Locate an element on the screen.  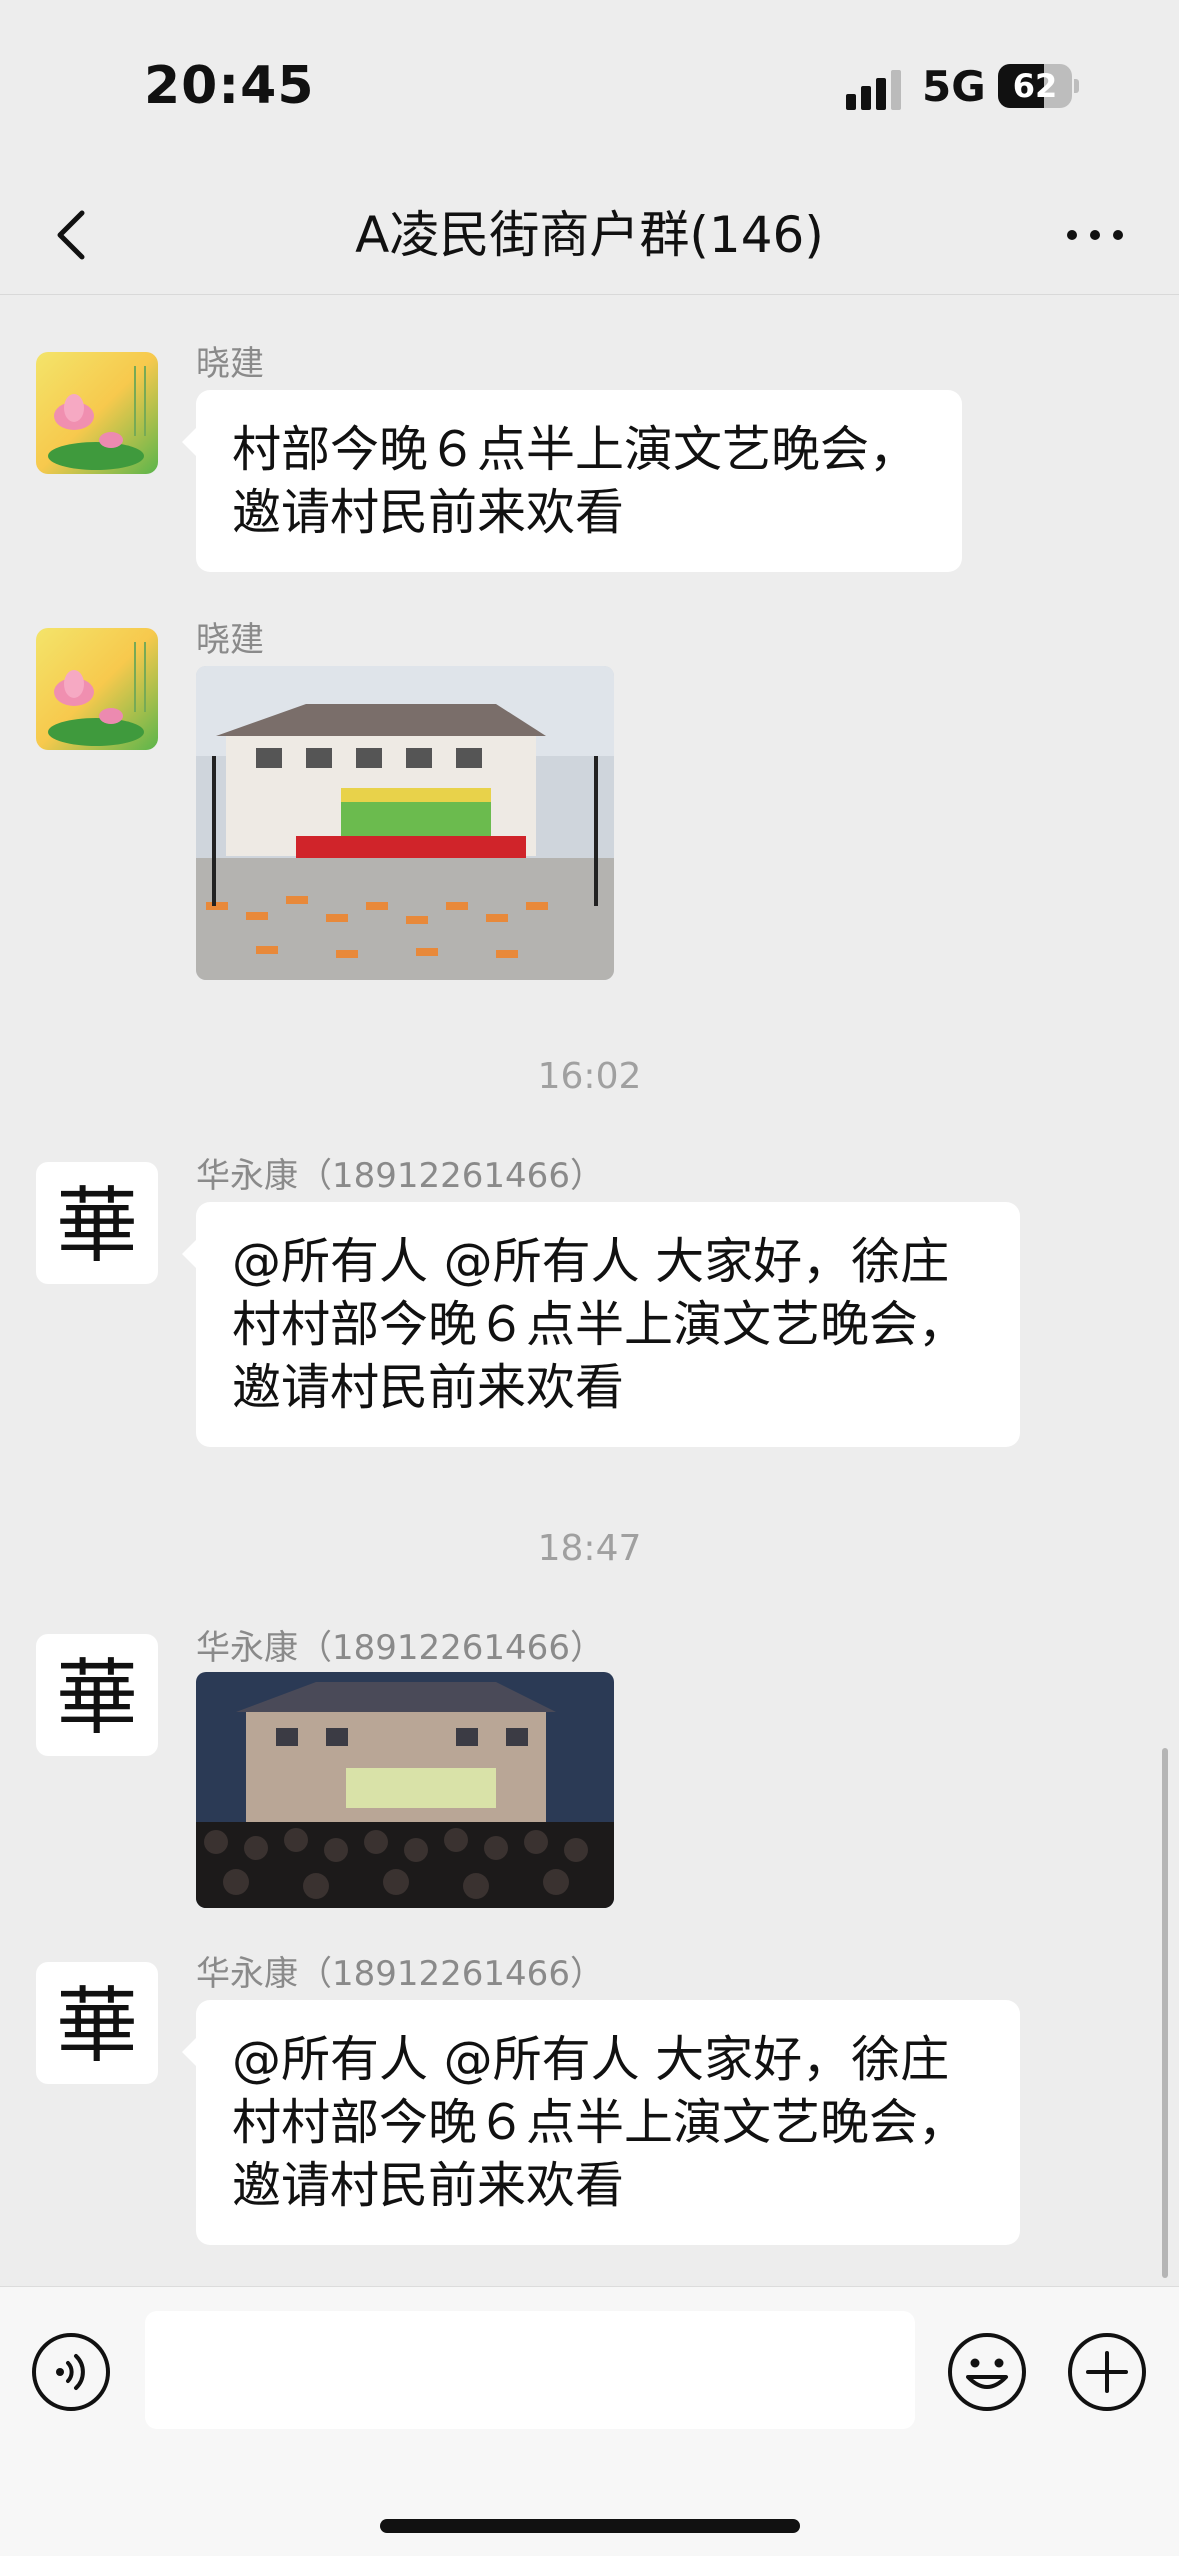
time-divider: 16:02 is located at coordinates (589, 1076).